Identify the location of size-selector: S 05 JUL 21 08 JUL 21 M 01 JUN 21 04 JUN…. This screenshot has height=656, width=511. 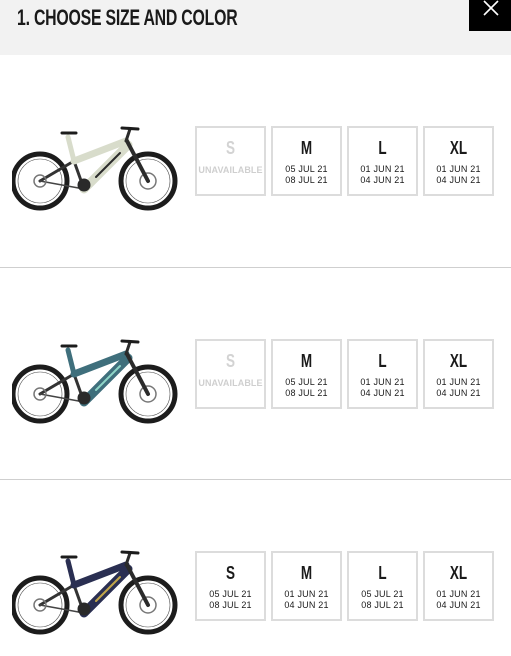
(345, 586).